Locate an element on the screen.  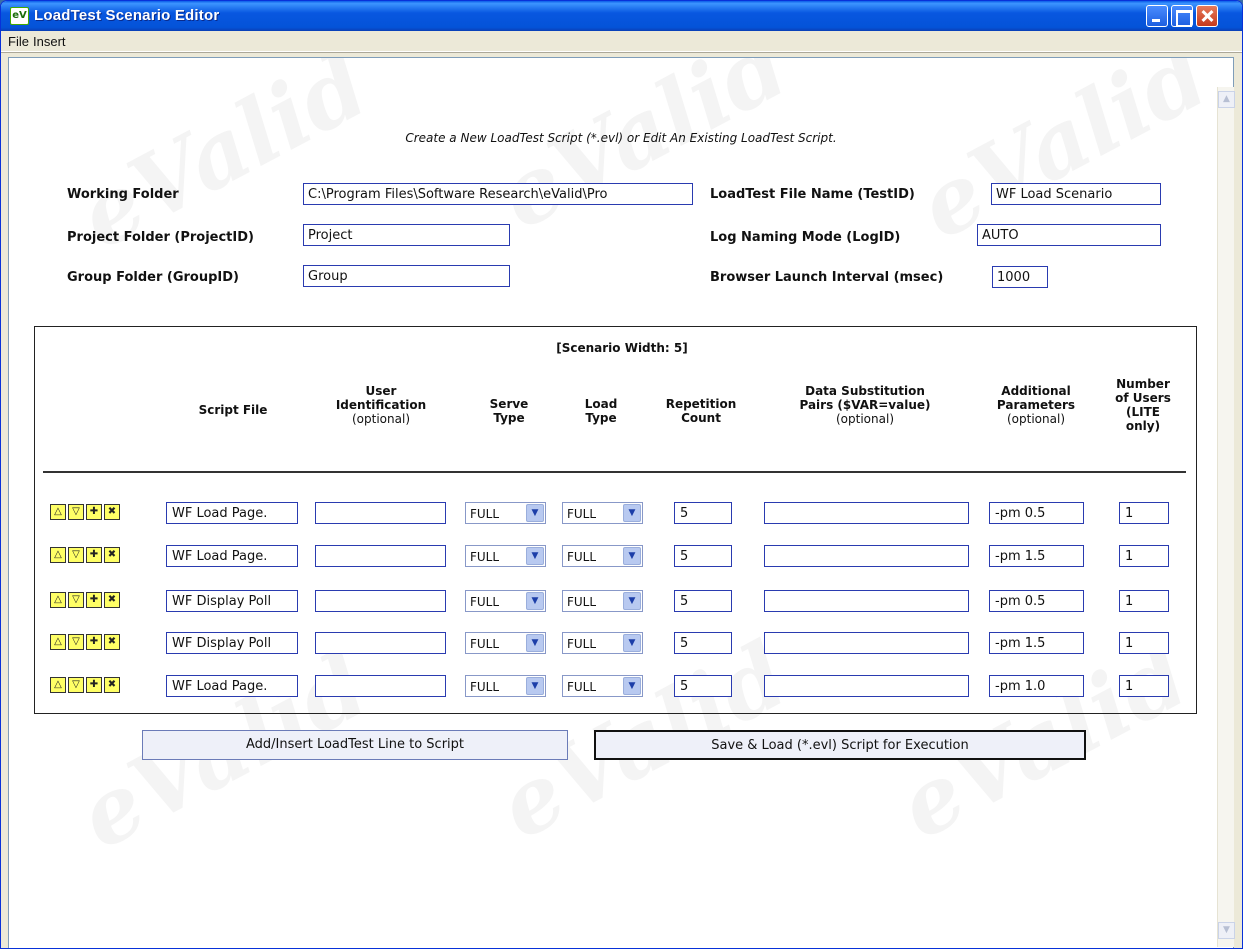
col-header-load-type: Load Type is located at coordinates (601, 411).